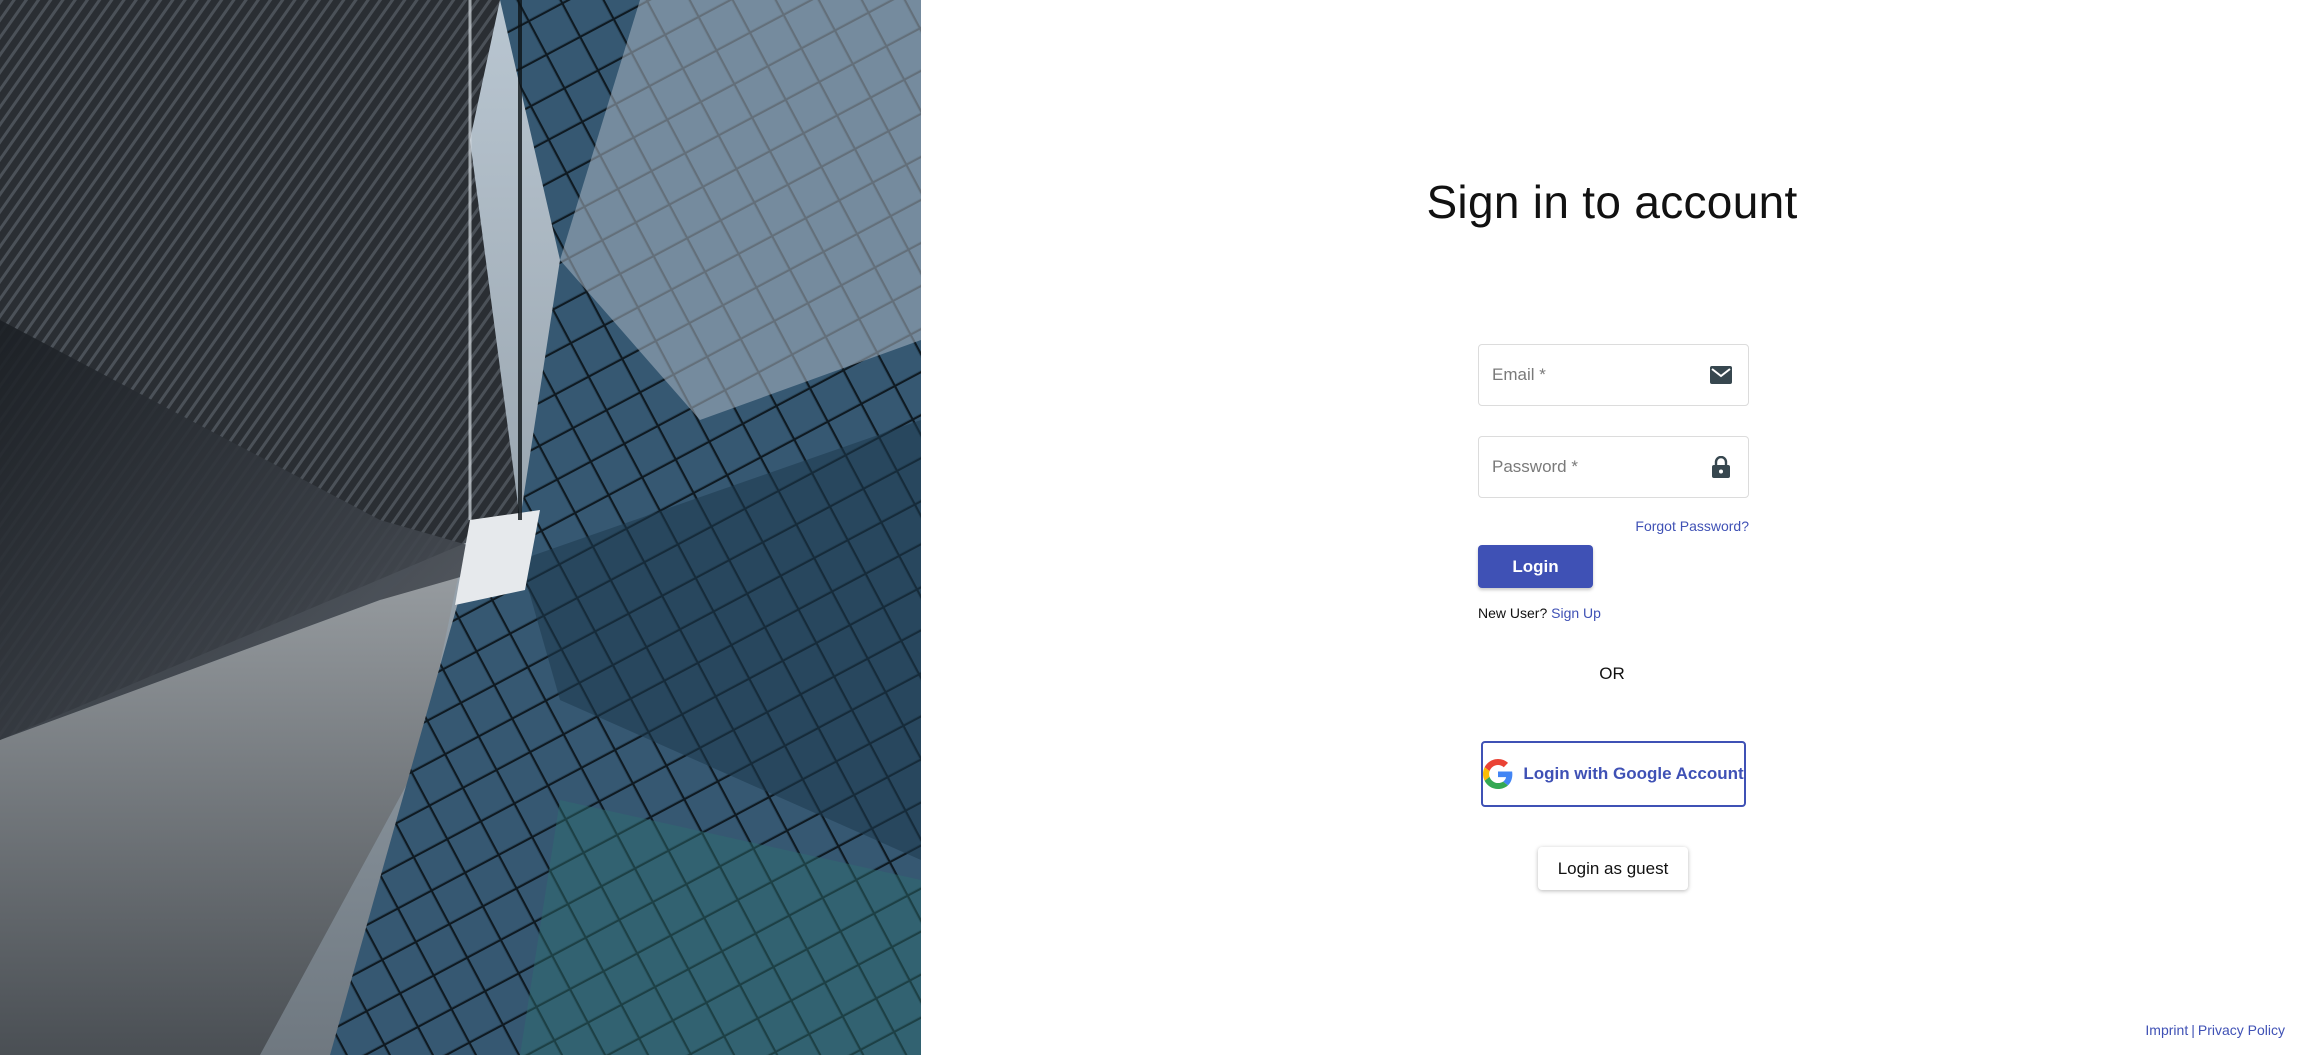 The width and height of the screenshot is (2303, 1055). I want to click on mail-icon, so click(1721, 375).